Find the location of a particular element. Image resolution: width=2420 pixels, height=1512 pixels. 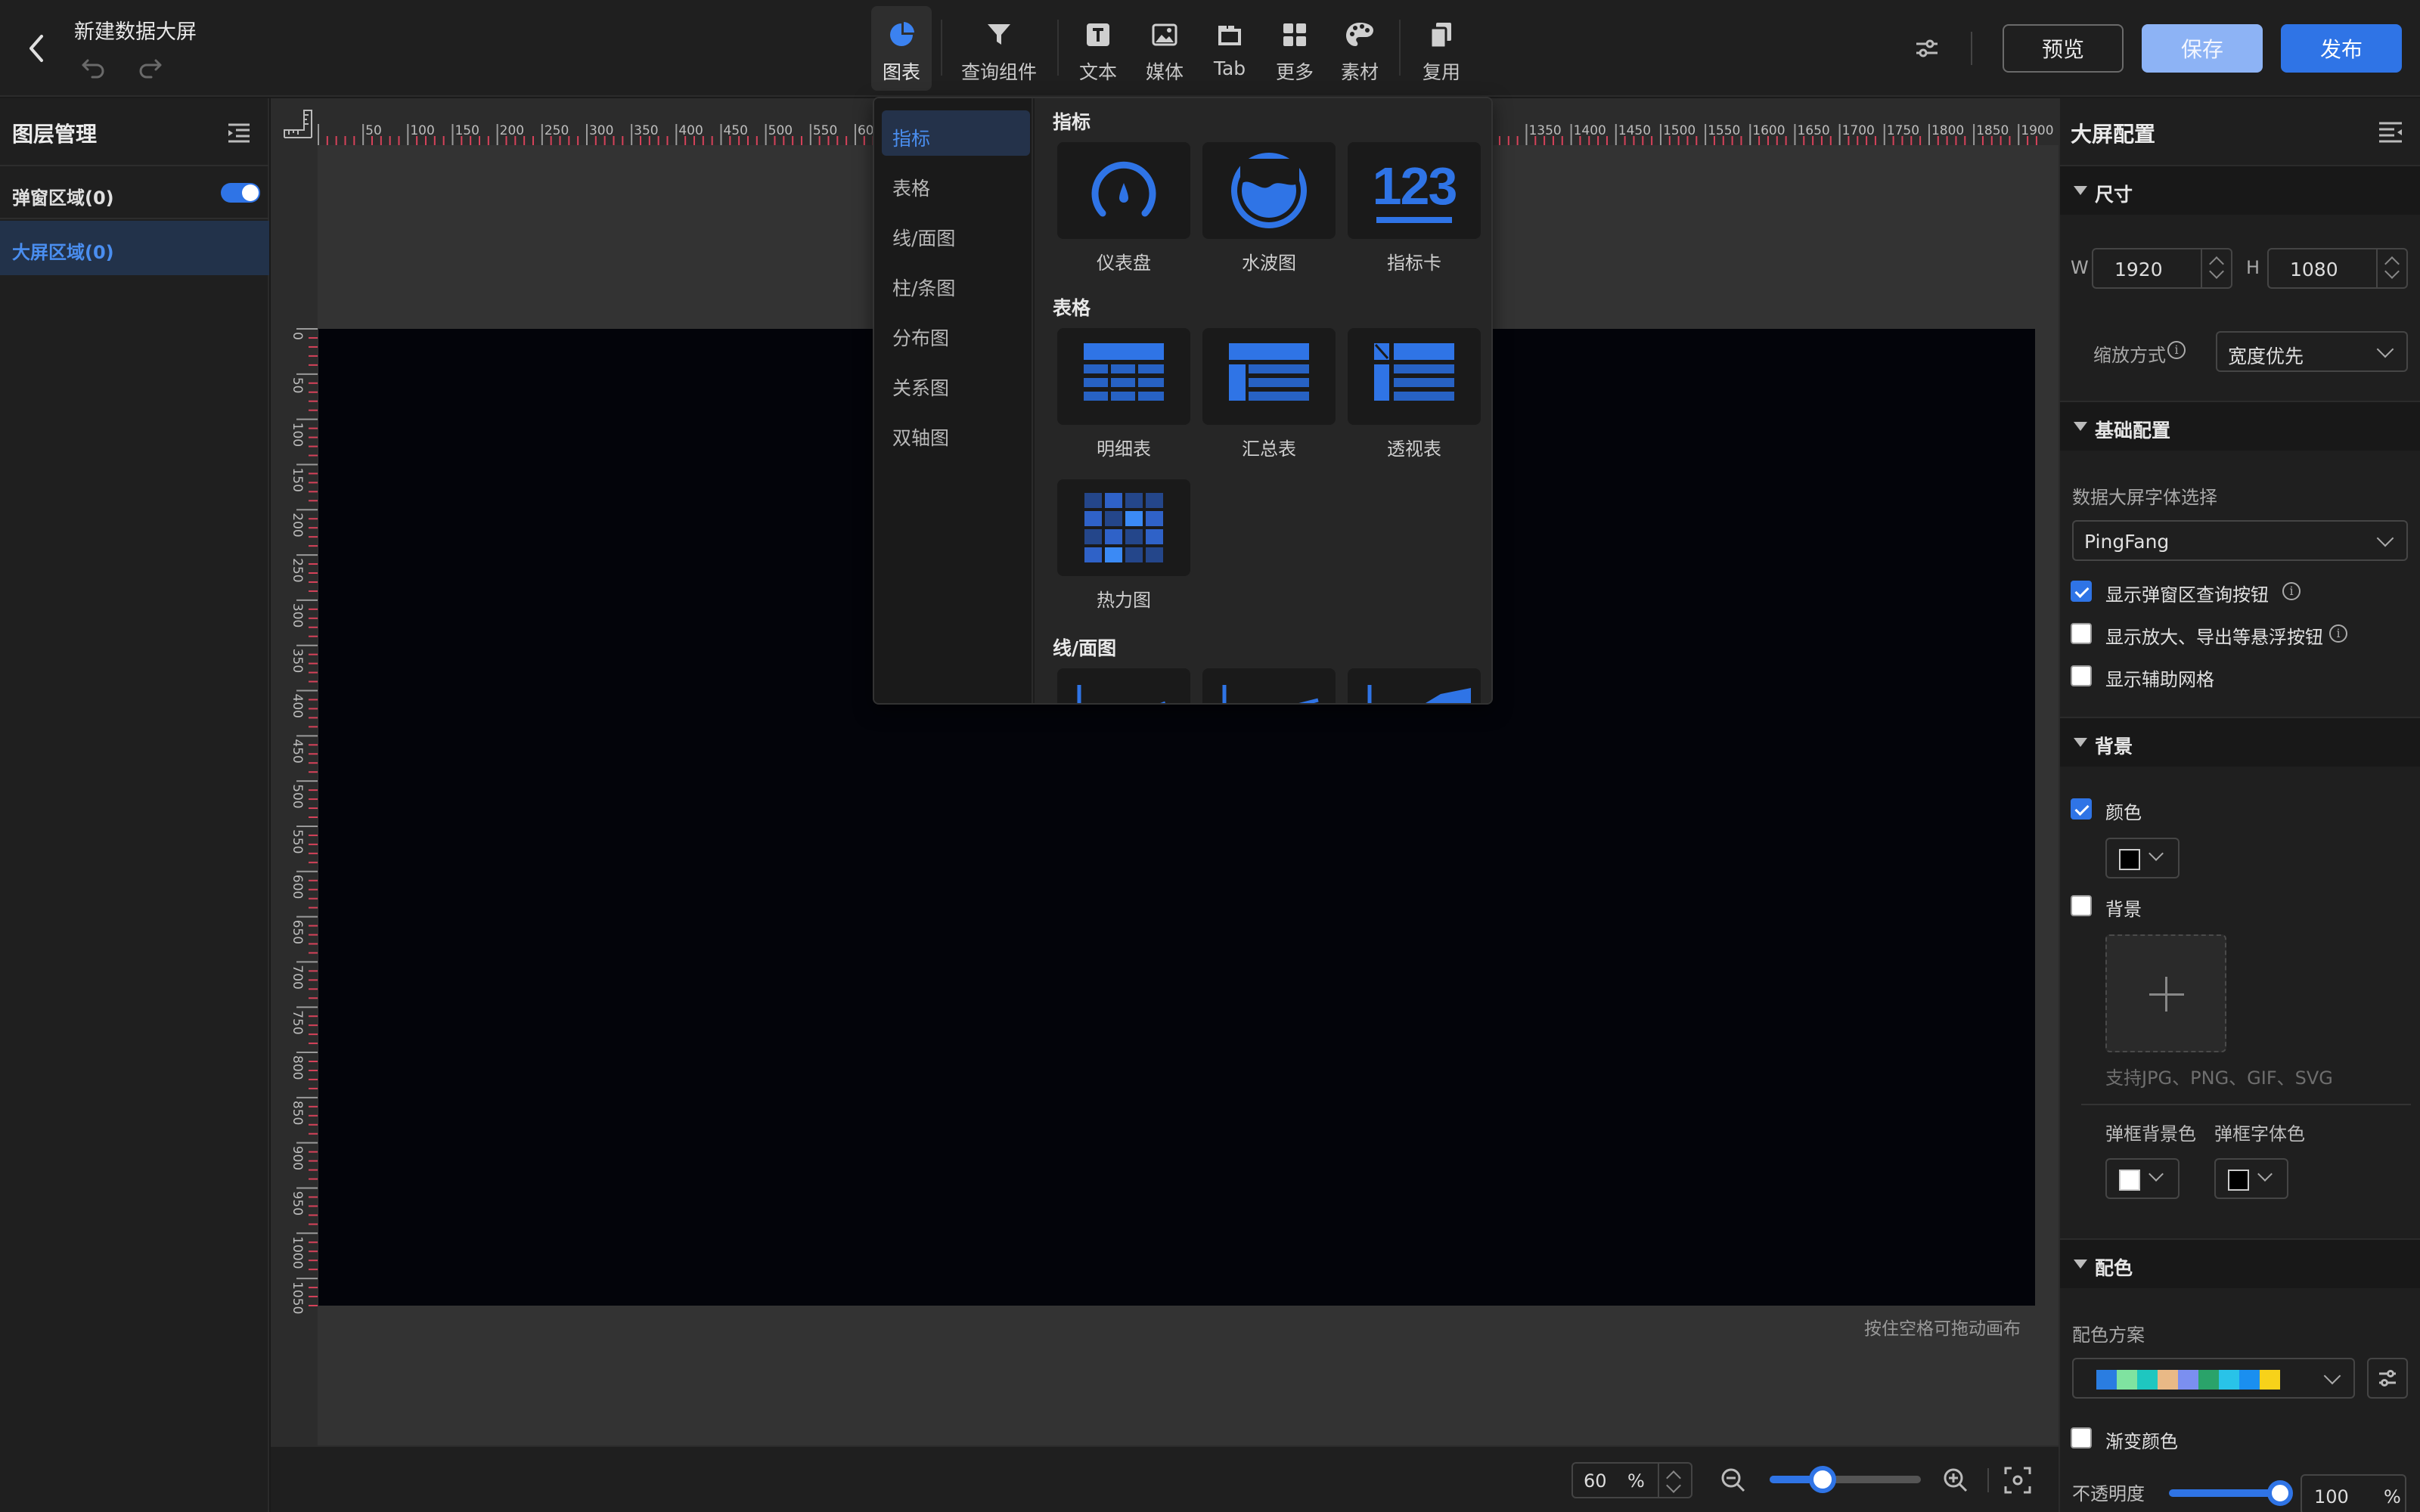

palette-select is located at coordinates (2213, 1378).